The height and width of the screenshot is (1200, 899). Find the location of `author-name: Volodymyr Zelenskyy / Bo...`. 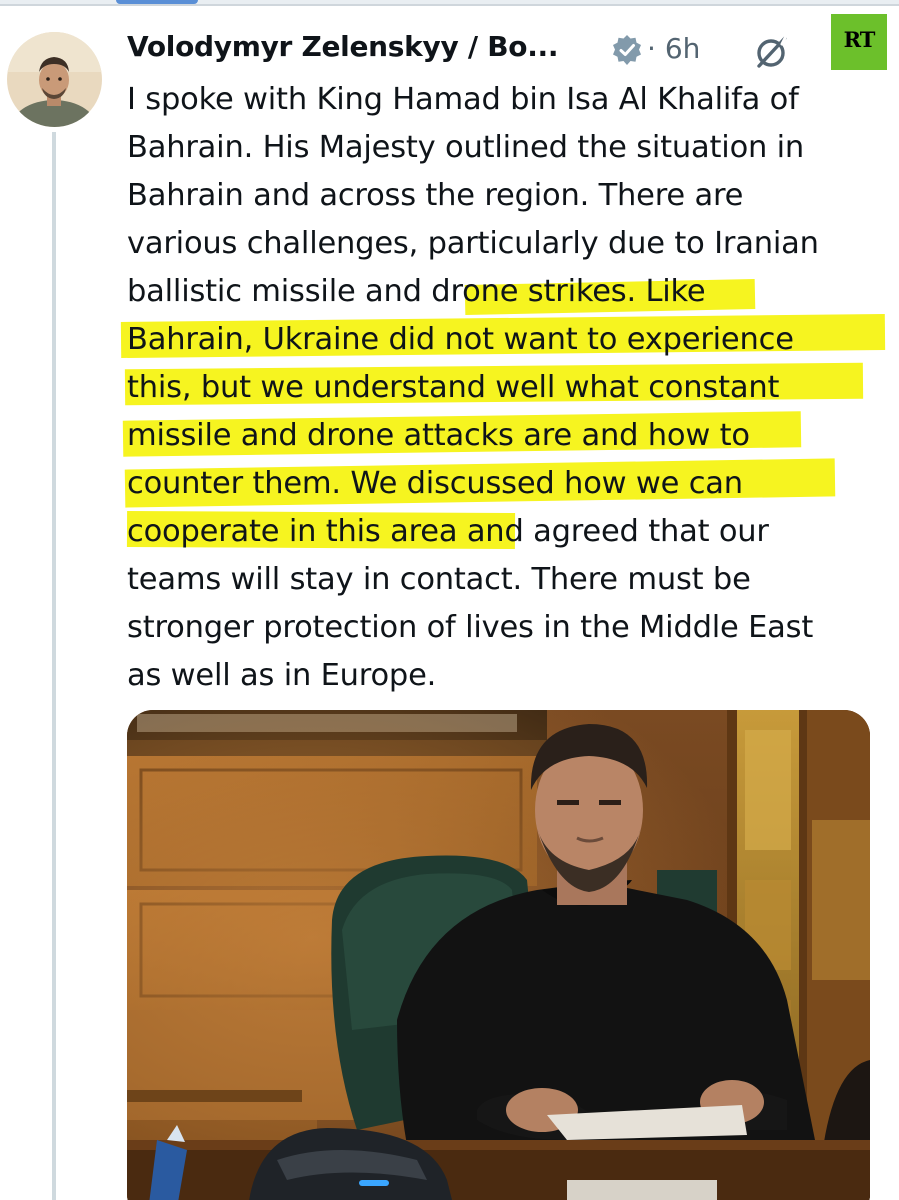

author-name: Volodymyr Zelenskyy / Bo... is located at coordinates (343, 46).